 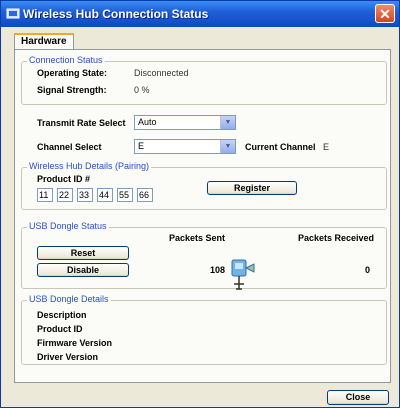 I want to click on title-bar: Wireless Hub Connection Status ✕, so click(x=200, y=14).